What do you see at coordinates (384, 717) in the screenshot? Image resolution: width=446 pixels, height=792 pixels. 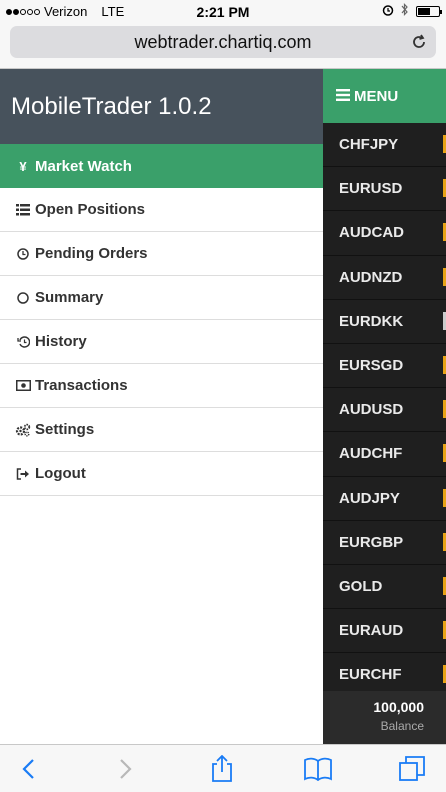 I see `balance-box: 100,000 Balance` at bounding box center [384, 717].